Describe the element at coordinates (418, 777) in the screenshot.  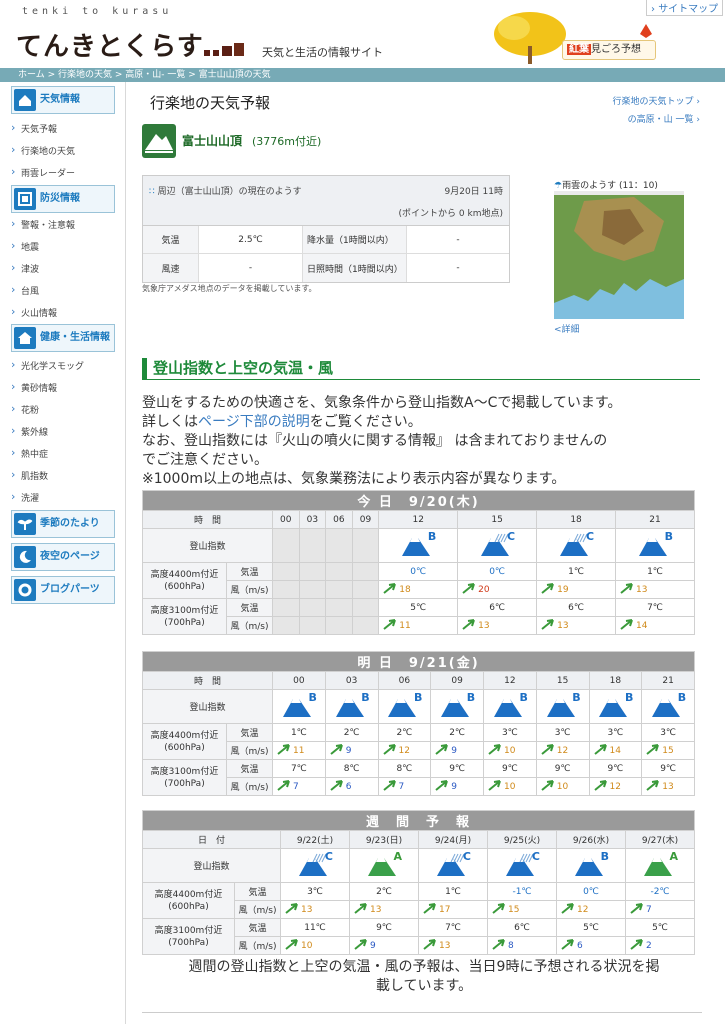
I see `temp-row: 高度3100m付近 (700hPa) 気温 7℃ 8℃ 8℃ 9℃ 9℃ 9℃ 9℃ 9℃` at that location.